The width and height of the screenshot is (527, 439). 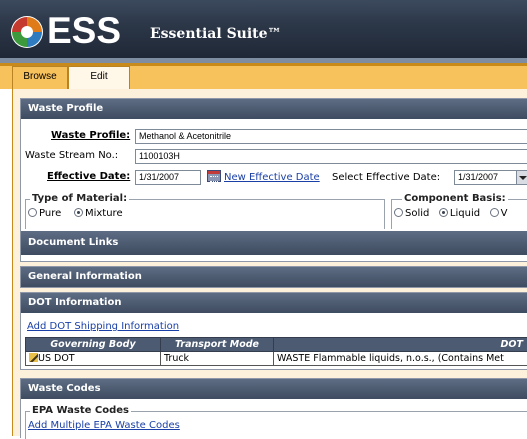 I want to click on select-effective-date-dropdown: 1/31/2007, so click(x=490, y=177).